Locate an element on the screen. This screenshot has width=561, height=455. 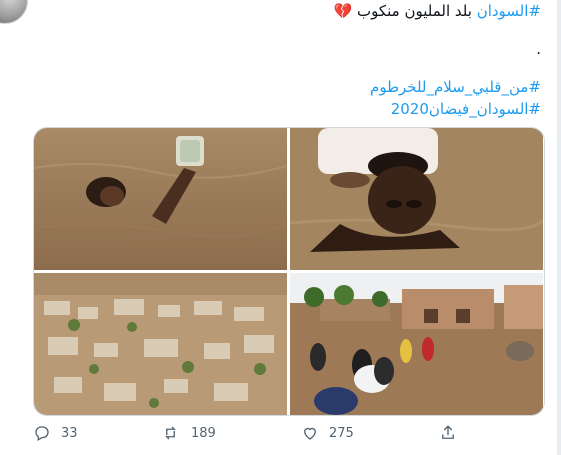
photo-aerial-flooded-village-icon is located at coordinates (160, 344).